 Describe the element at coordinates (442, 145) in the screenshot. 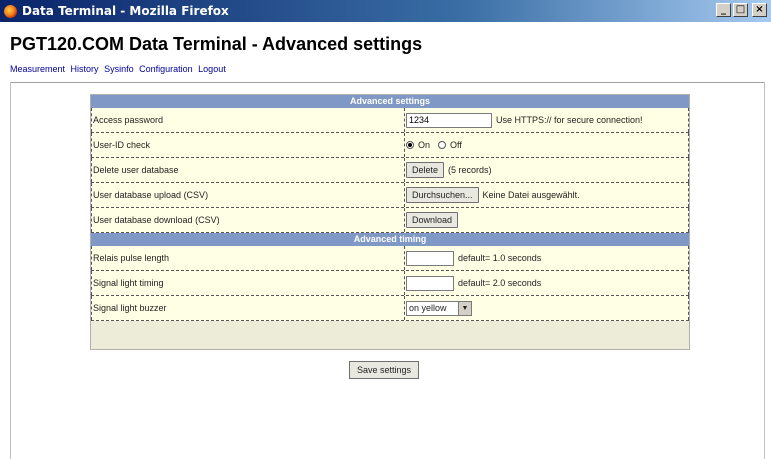

I see `radio-off` at that location.